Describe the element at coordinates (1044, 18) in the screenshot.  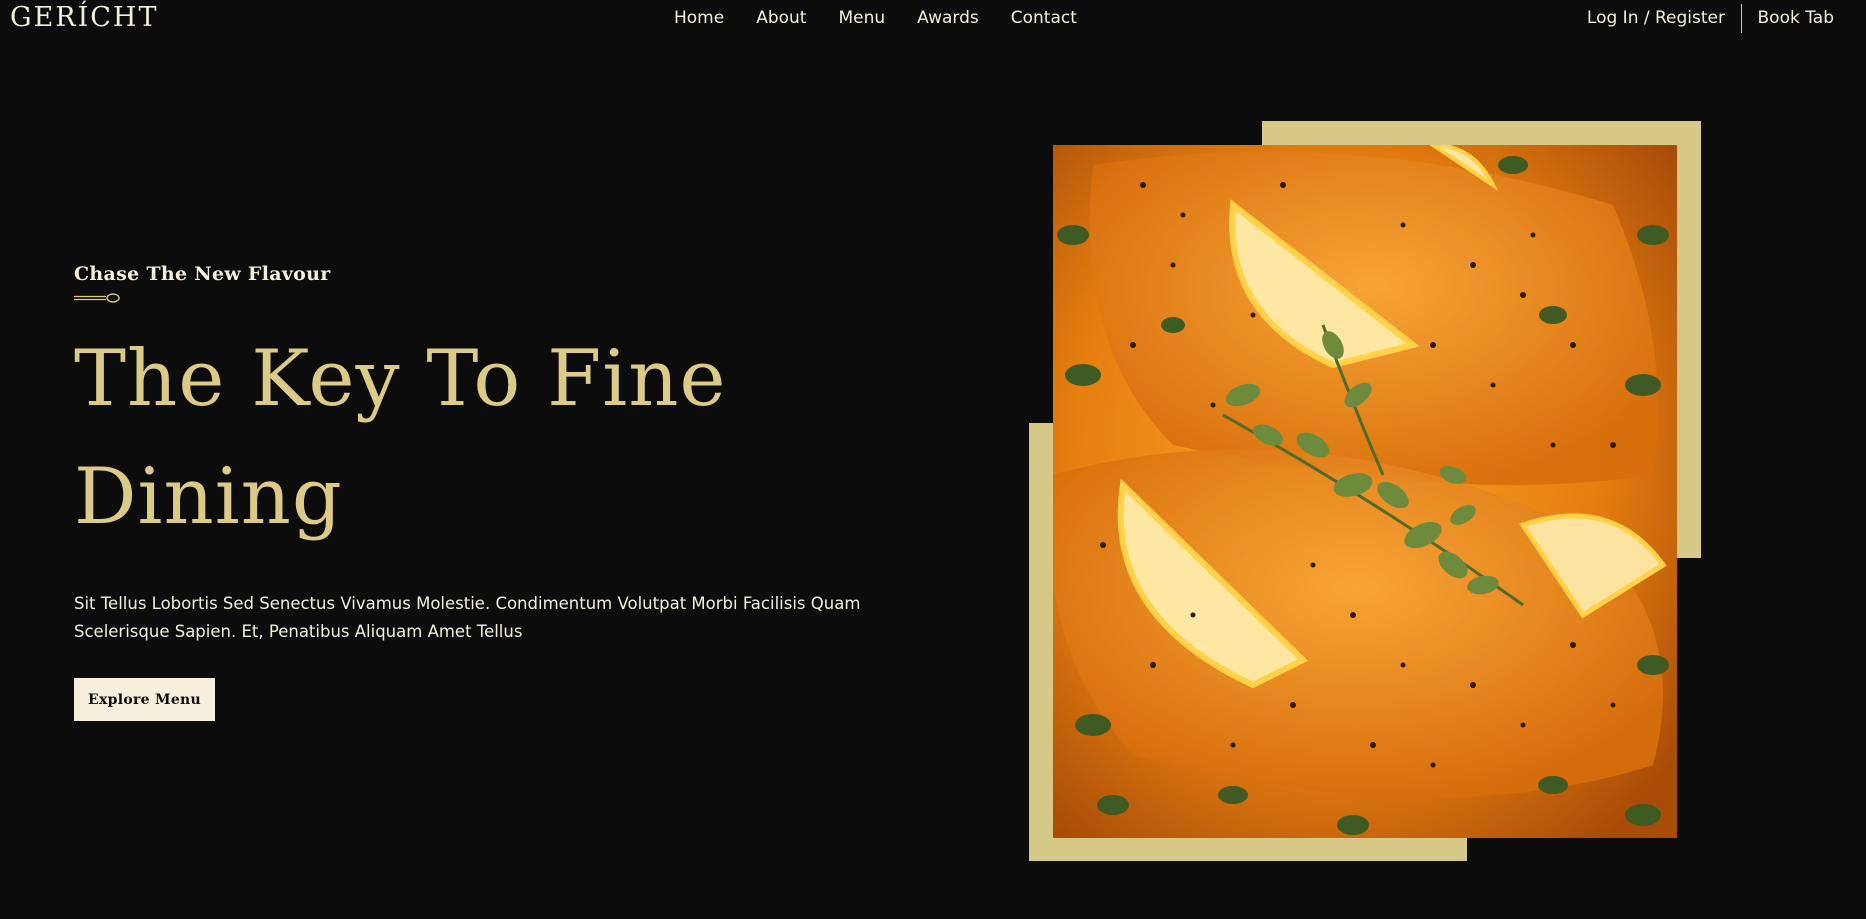
I see `nav-link-contact: Contact` at that location.